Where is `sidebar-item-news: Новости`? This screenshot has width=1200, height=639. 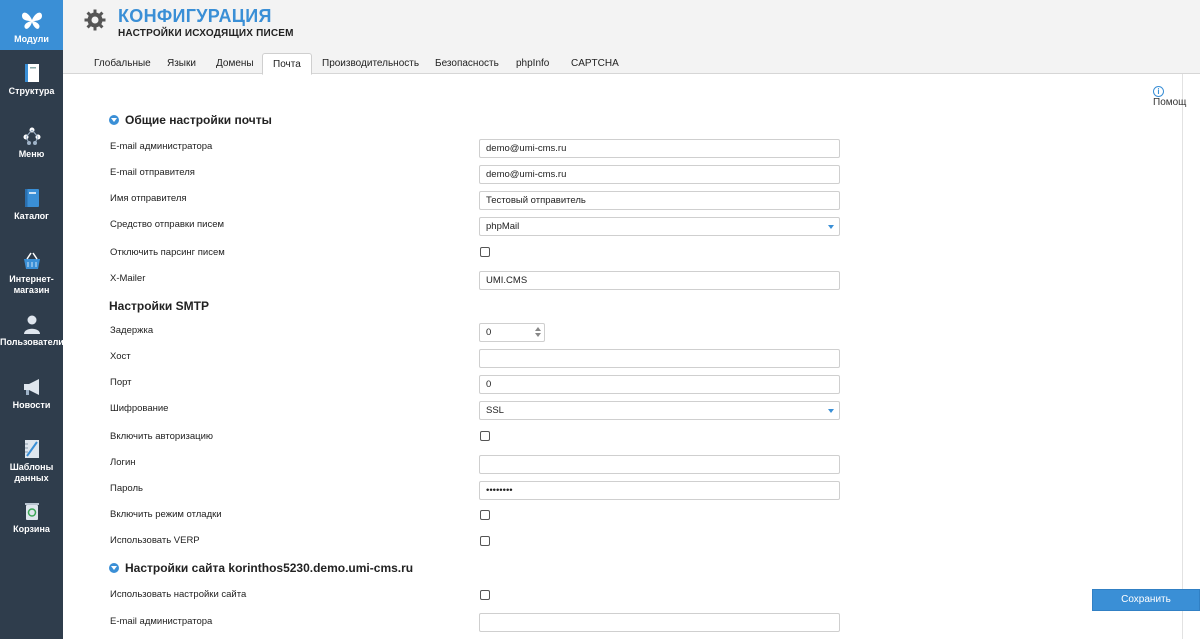 sidebar-item-news: Новости is located at coordinates (31, 396).